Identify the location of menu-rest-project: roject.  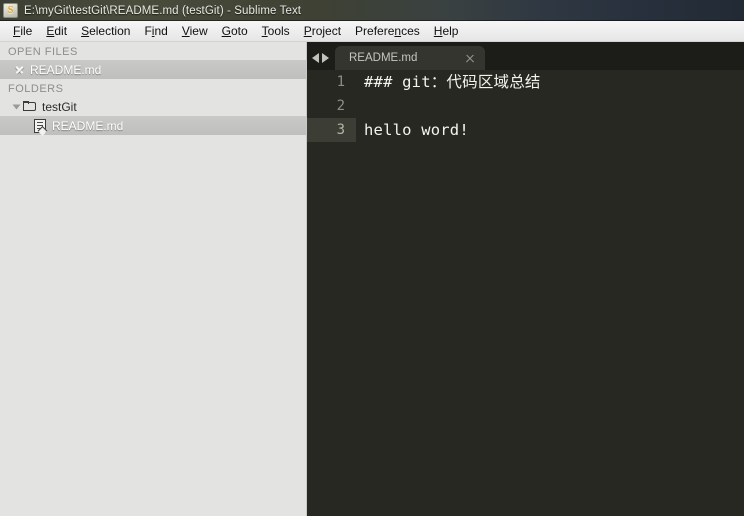
(326, 31).